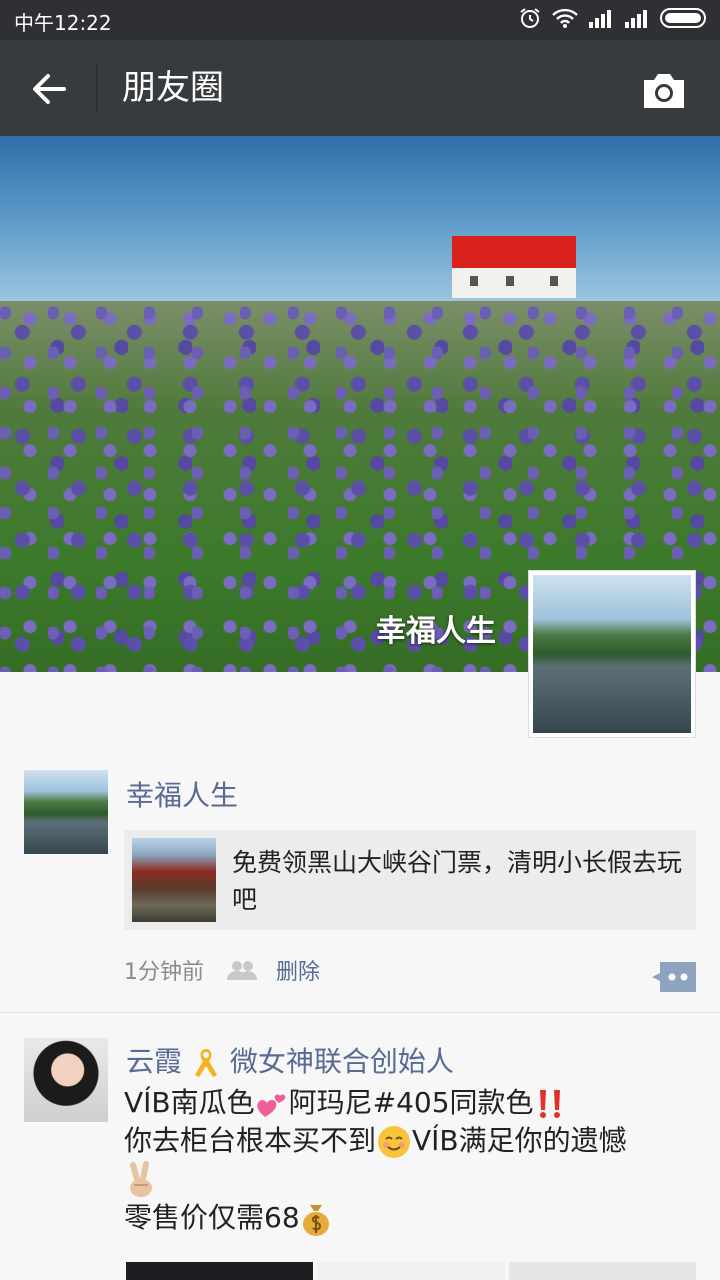  Describe the element at coordinates (173, 88) in the screenshot. I see `page-title: 朋友圈` at that location.